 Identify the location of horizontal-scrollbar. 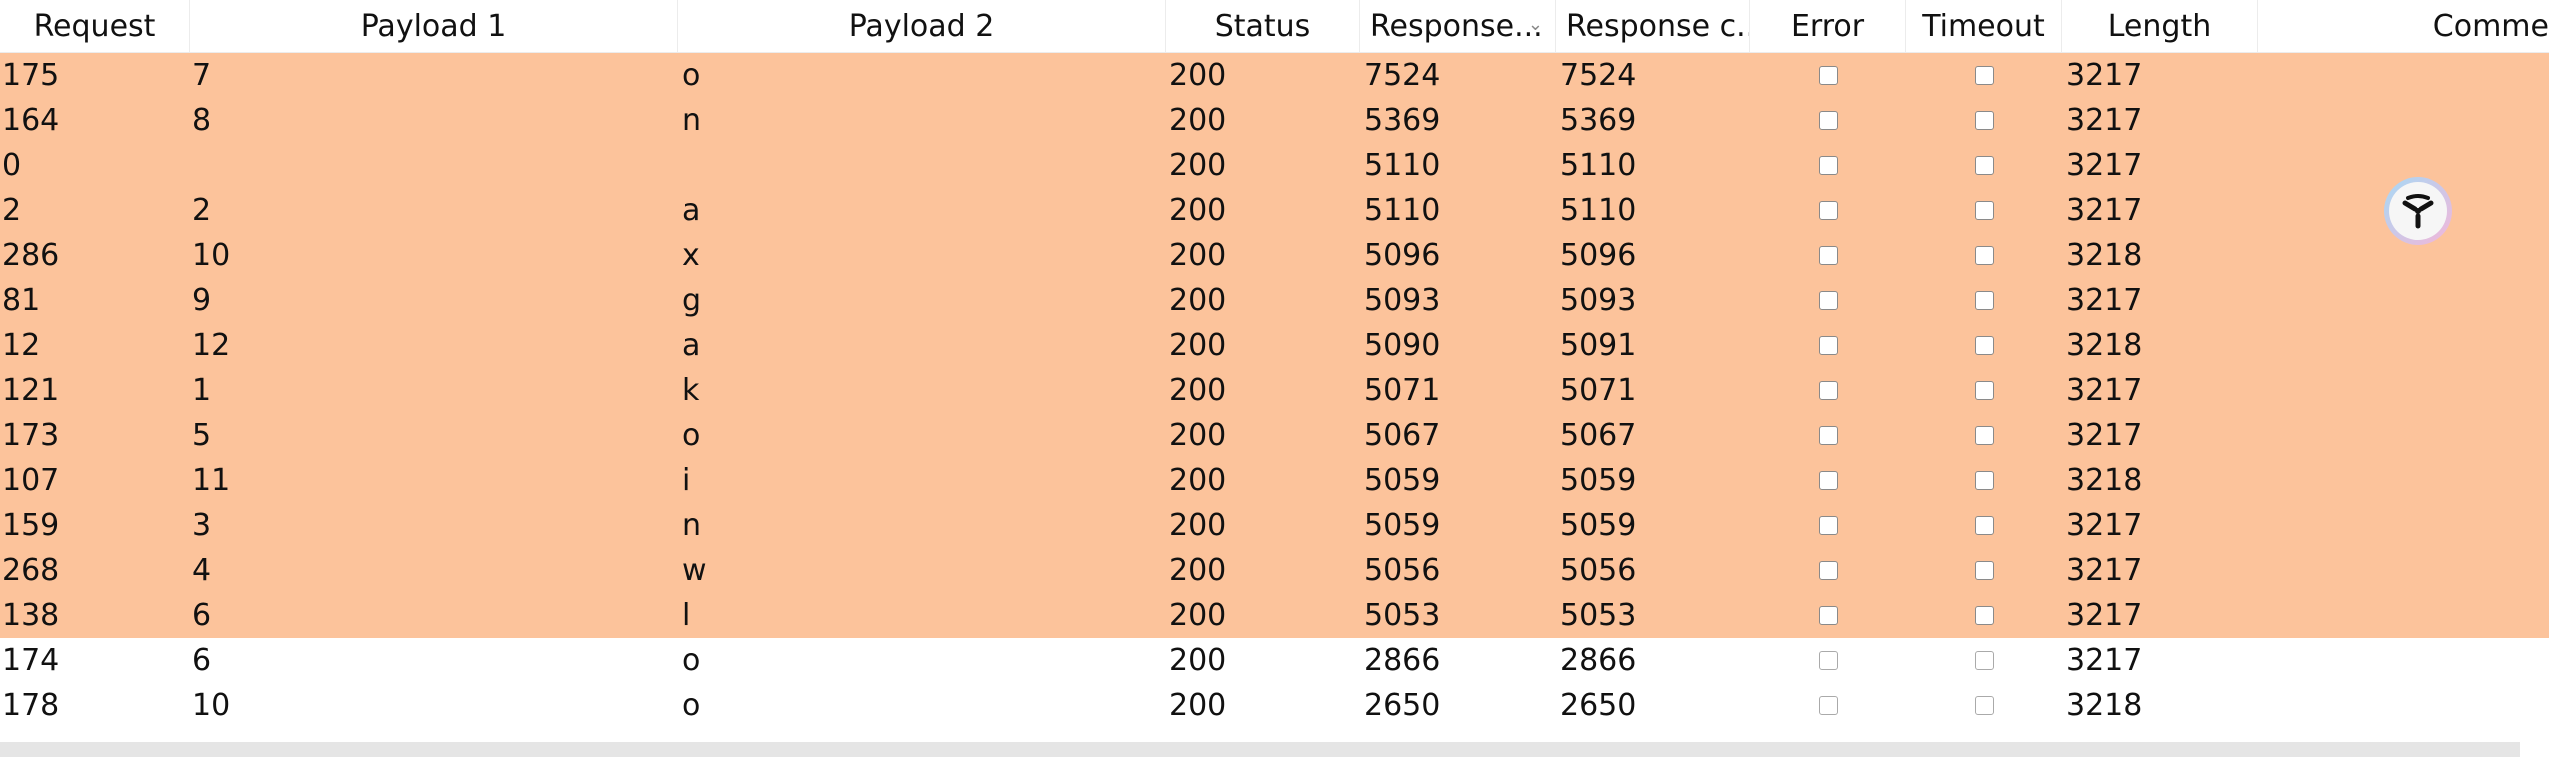
(1260, 749).